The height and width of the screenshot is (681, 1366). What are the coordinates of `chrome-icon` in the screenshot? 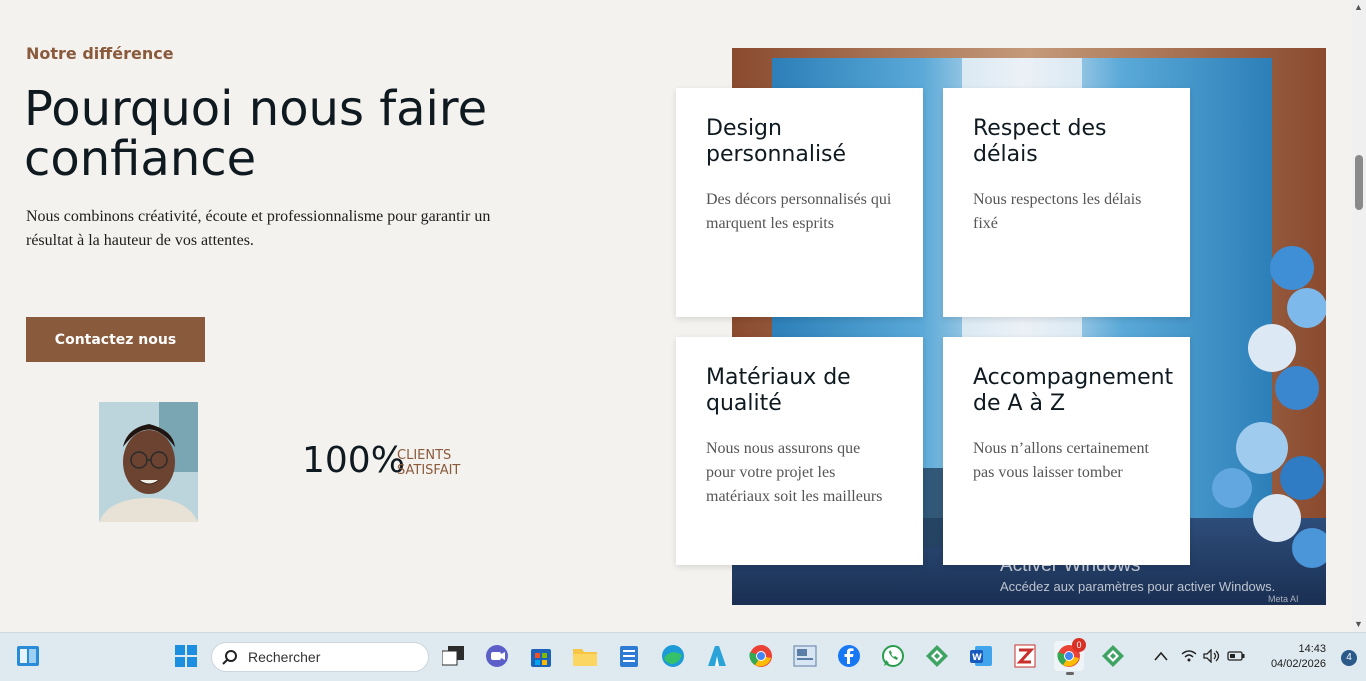 It's located at (761, 656).